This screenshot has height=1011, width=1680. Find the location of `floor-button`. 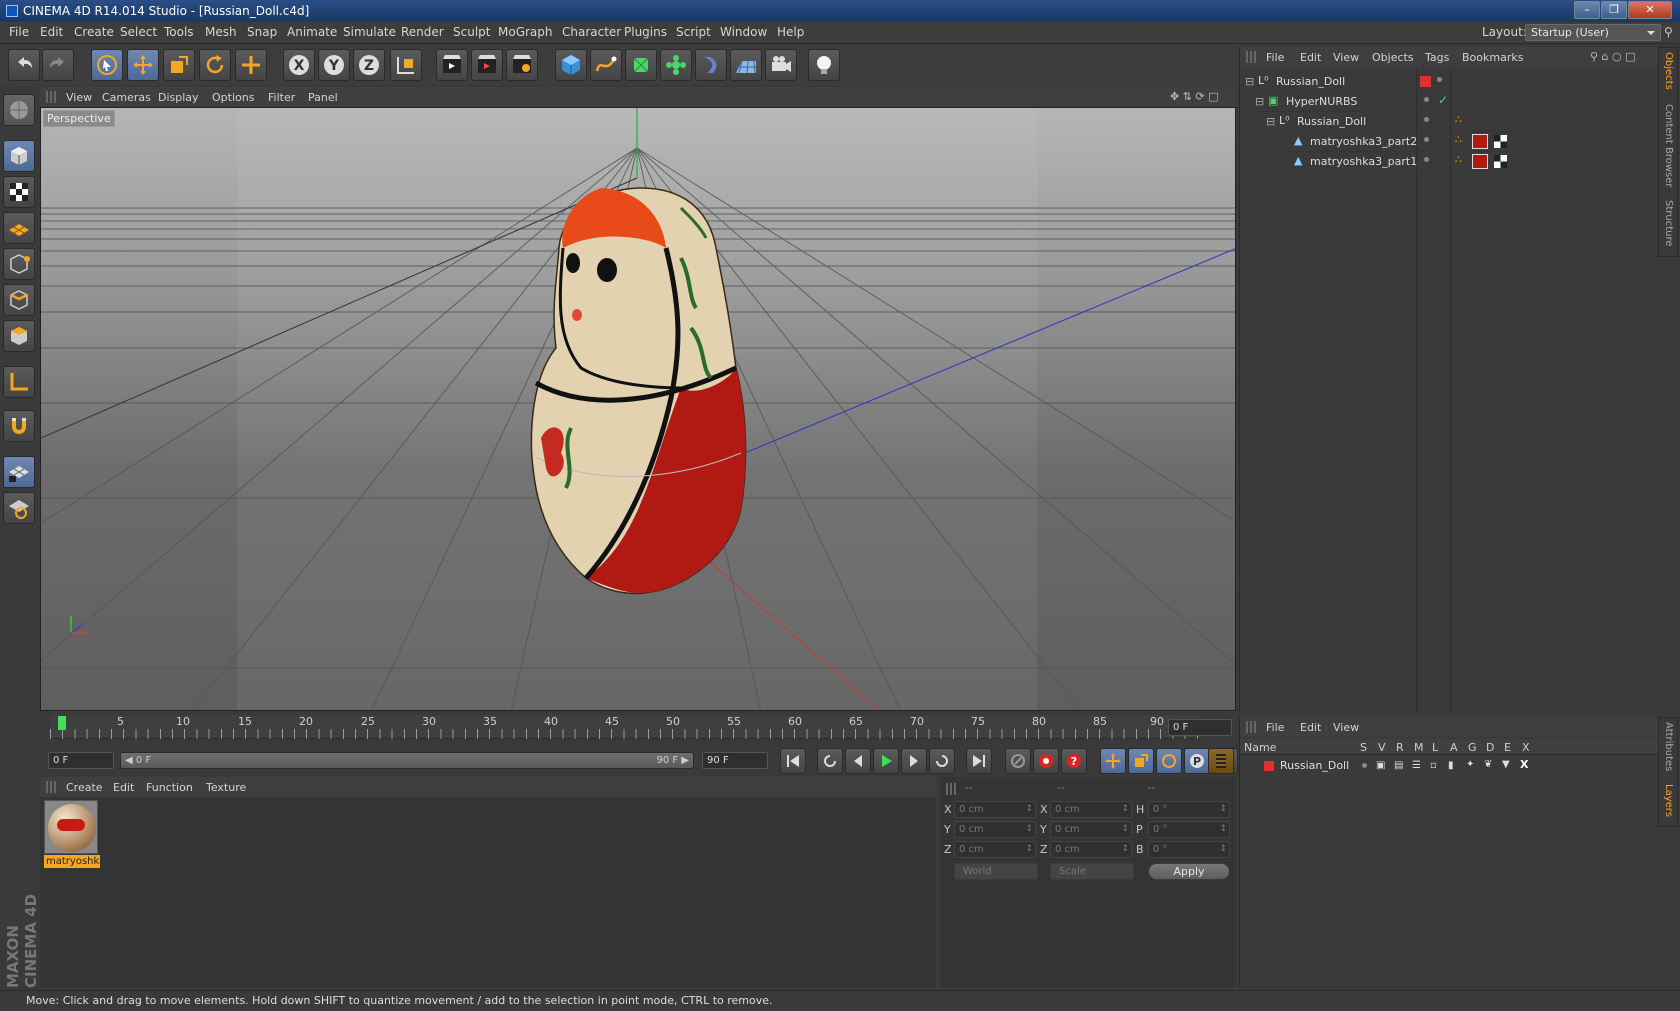

floor-button is located at coordinates (746, 65).